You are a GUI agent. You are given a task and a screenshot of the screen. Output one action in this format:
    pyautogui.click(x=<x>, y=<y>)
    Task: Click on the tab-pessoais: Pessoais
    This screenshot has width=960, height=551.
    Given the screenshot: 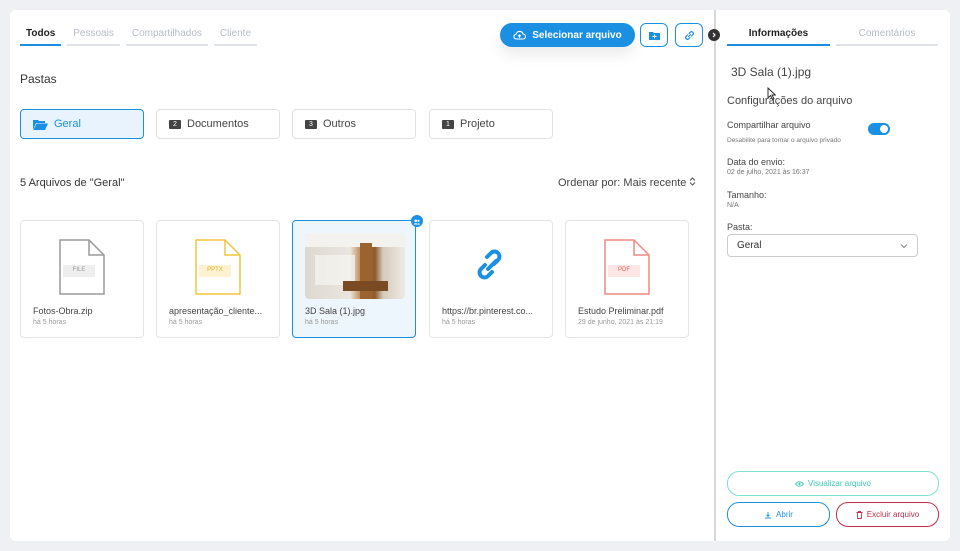 What is the action you would take?
    pyautogui.click(x=93, y=37)
    